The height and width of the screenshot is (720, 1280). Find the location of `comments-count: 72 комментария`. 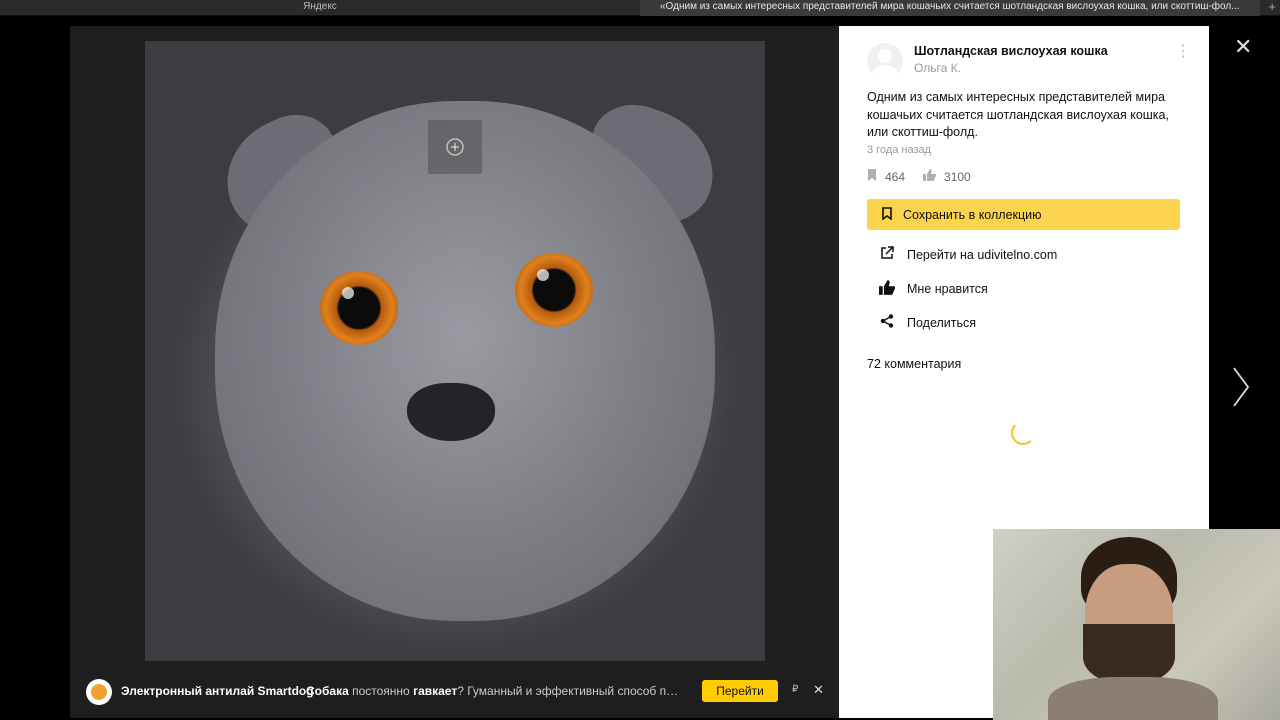

comments-count: 72 комментария is located at coordinates (914, 364).